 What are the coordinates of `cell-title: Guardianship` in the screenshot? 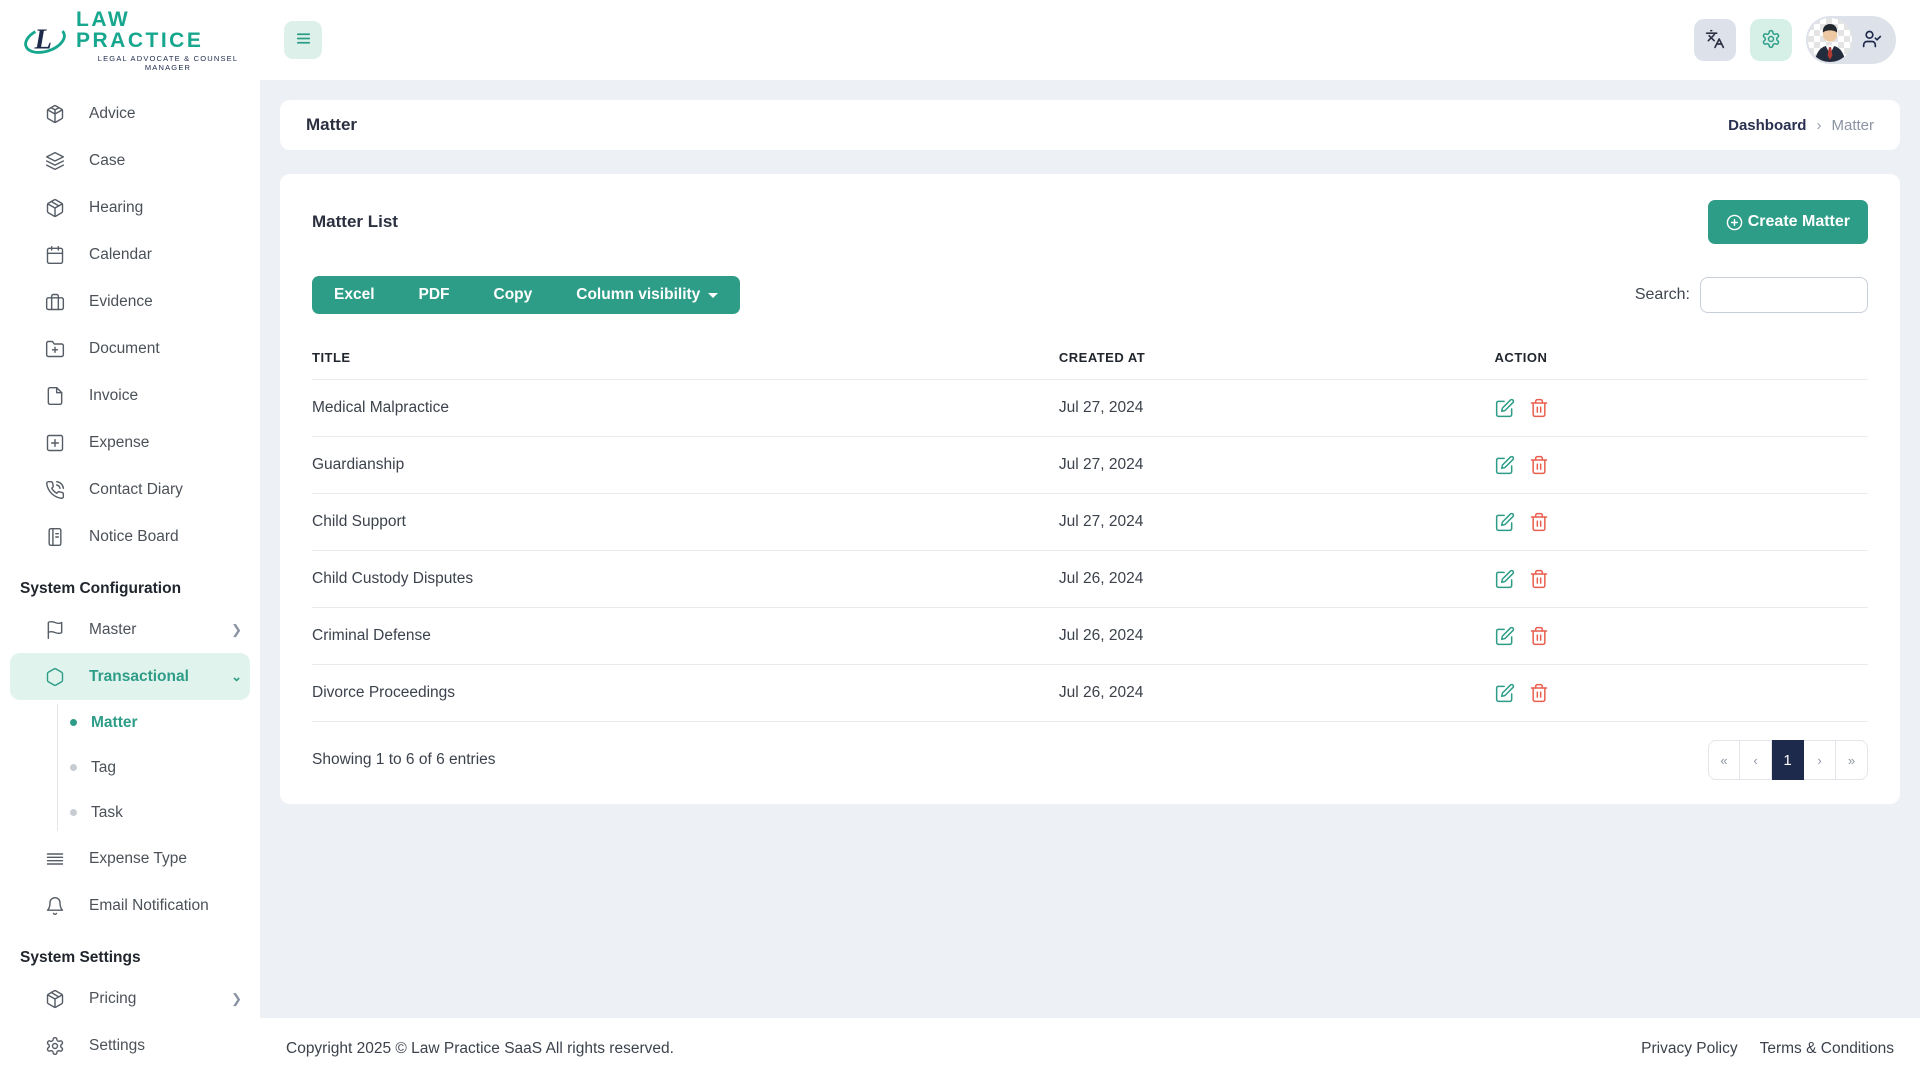 It's located at (685, 465).